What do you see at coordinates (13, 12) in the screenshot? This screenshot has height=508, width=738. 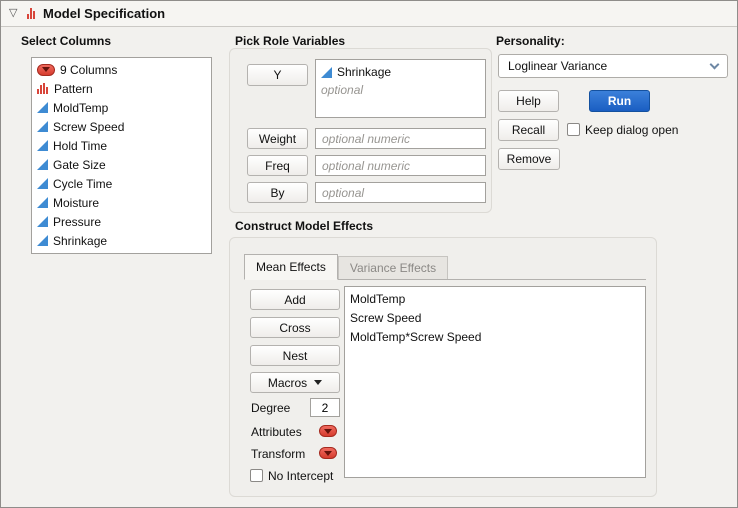 I see `collapse-disclosure-triangle-icon: ▽` at bounding box center [13, 12].